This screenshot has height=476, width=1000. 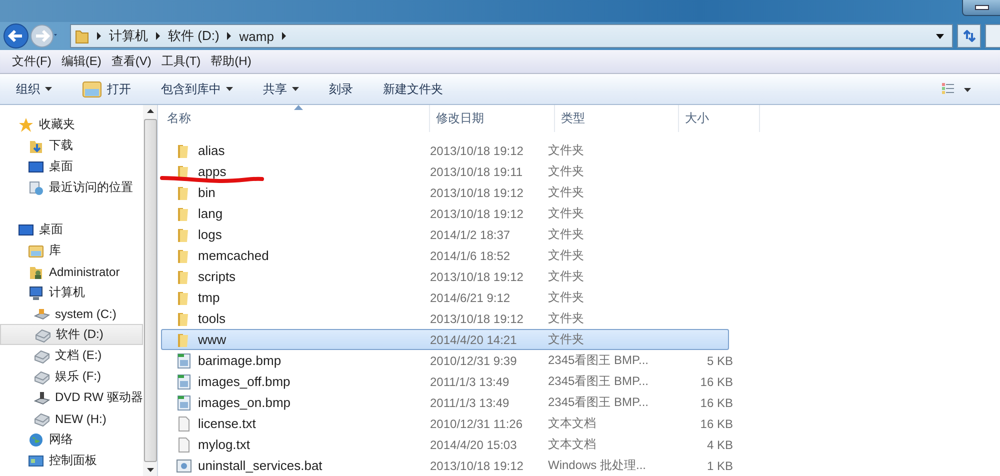 What do you see at coordinates (469, 381) in the screenshot?
I see `table-cell-text: 2011/1/3 13:49` at bounding box center [469, 381].